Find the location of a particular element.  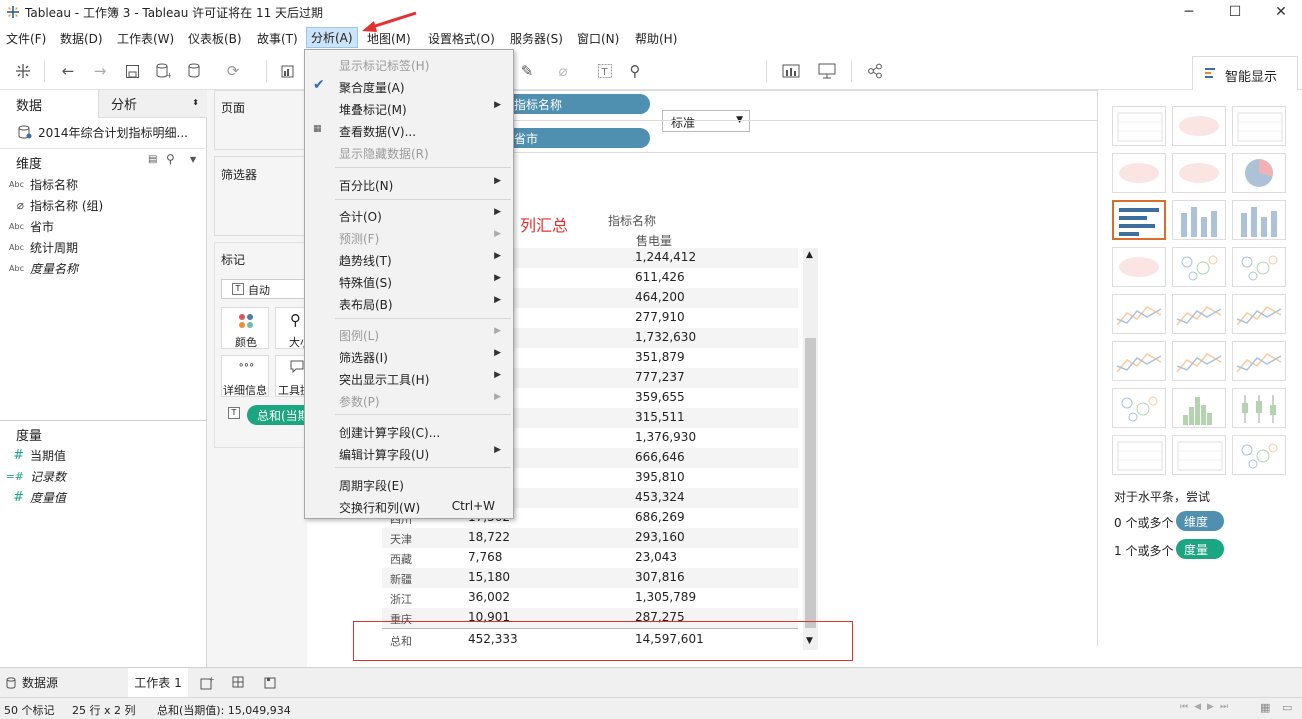

bullet-graph-thumb is located at coordinates (1199, 455).